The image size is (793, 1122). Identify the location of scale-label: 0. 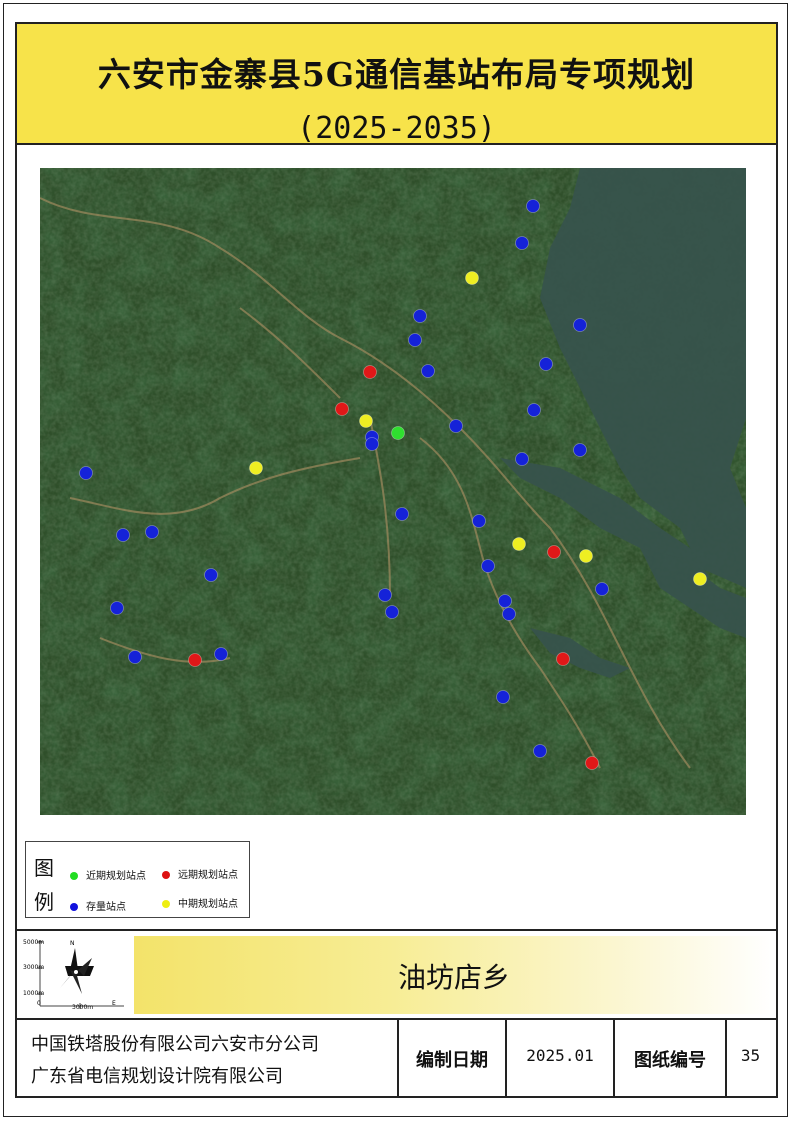
(39, 1003).